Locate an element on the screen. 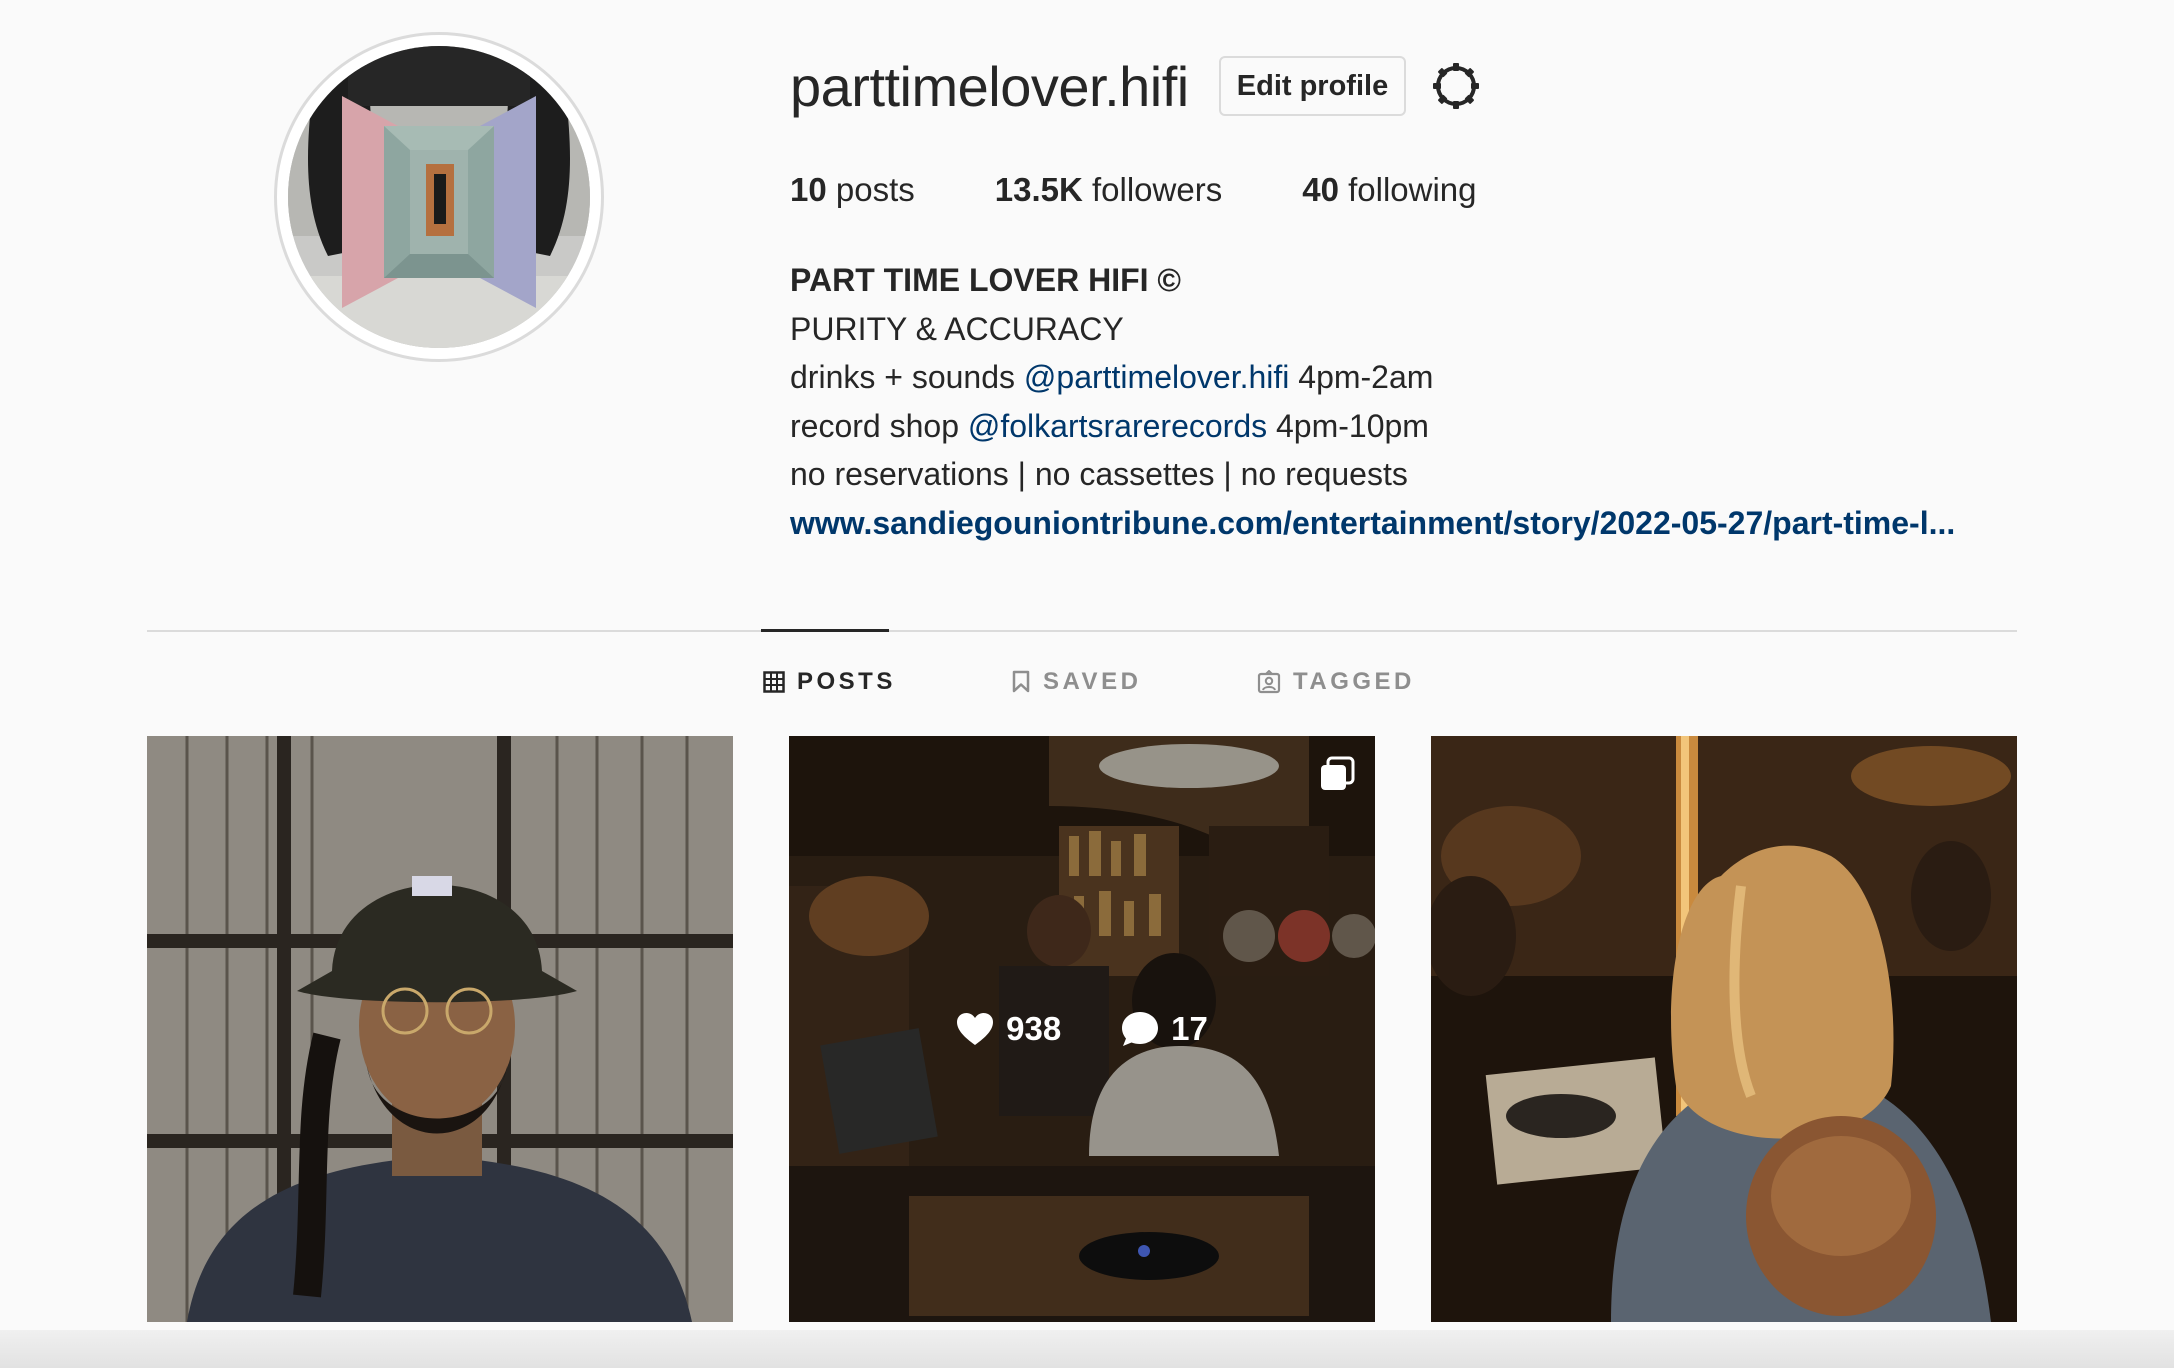 Image resolution: width=2174 pixels, height=1368 pixels. bio-line-3-prefix: record shop is located at coordinates (879, 425).